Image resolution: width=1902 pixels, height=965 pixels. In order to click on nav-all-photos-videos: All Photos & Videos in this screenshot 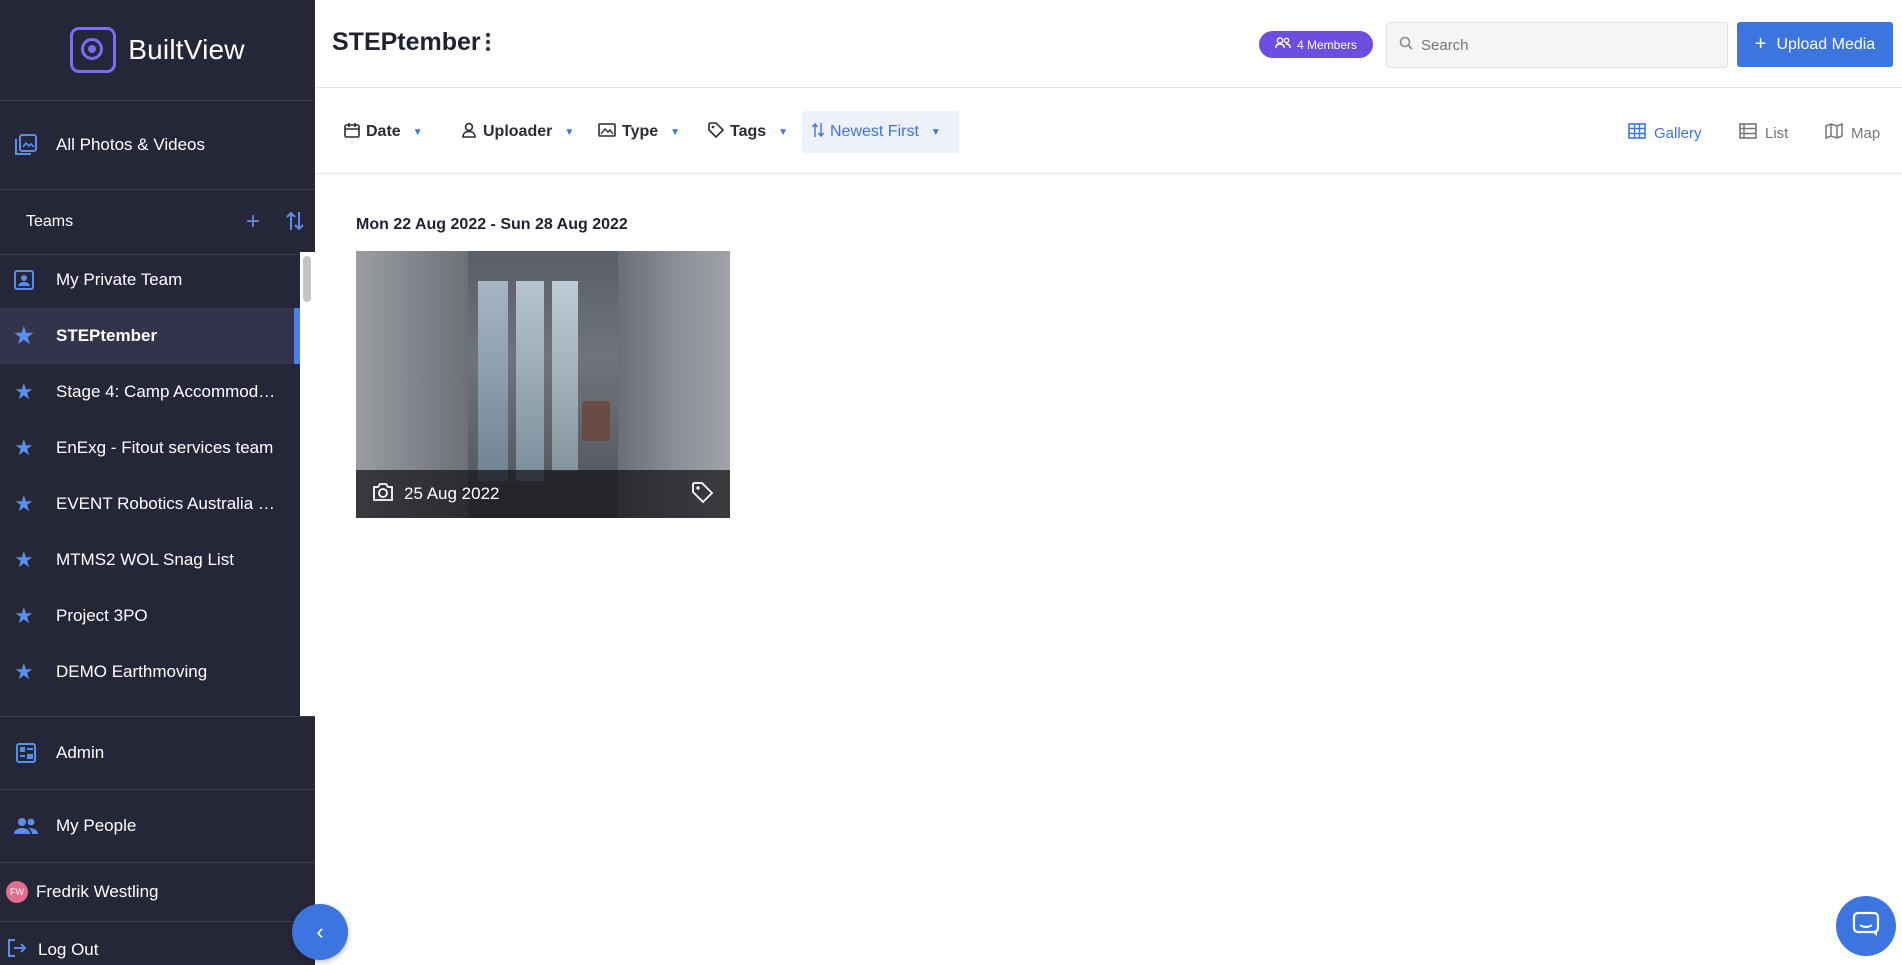, I will do `click(157, 145)`.